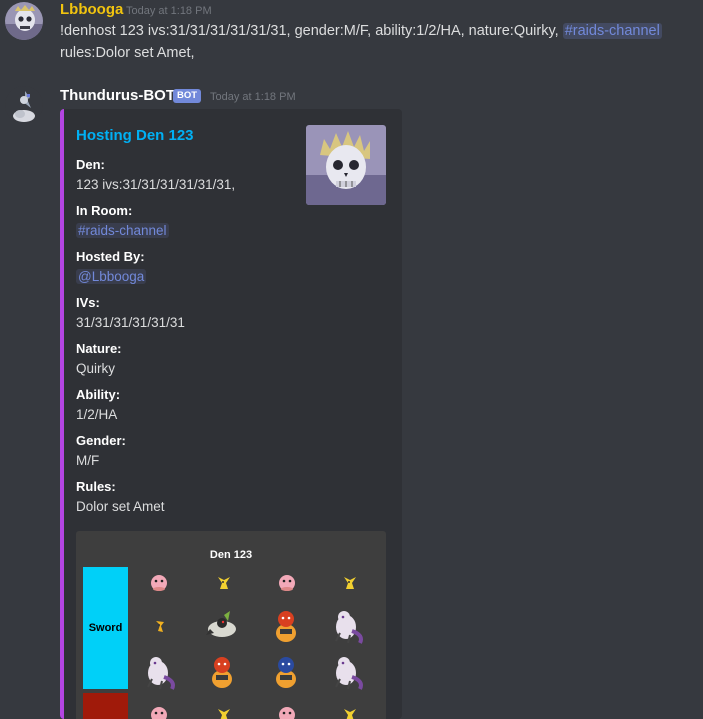 This screenshot has width=703, height=719. I want to click on field-host-name: Hosted By:, so click(110, 256).